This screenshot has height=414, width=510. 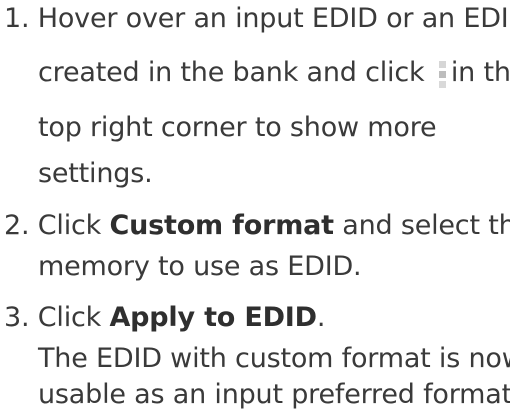 What do you see at coordinates (73, 225) in the screenshot?
I see `step-2-text-before: Click` at bounding box center [73, 225].